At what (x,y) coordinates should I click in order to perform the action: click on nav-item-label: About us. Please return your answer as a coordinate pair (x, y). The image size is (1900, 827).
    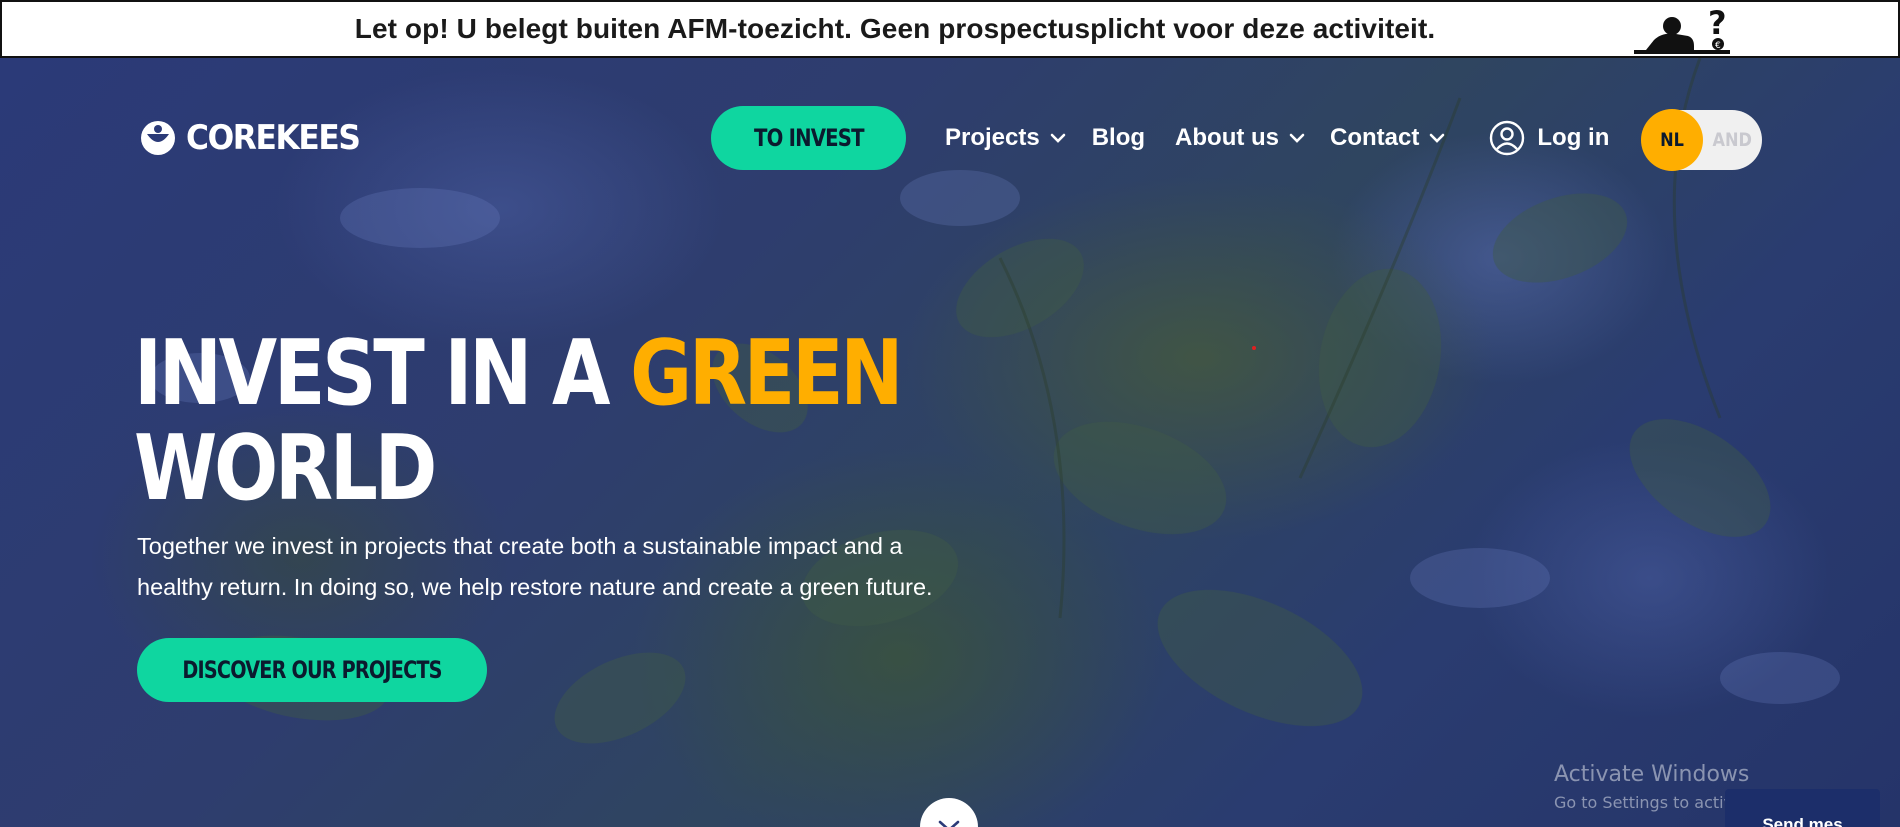
    Looking at the image, I should click on (1227, 137).